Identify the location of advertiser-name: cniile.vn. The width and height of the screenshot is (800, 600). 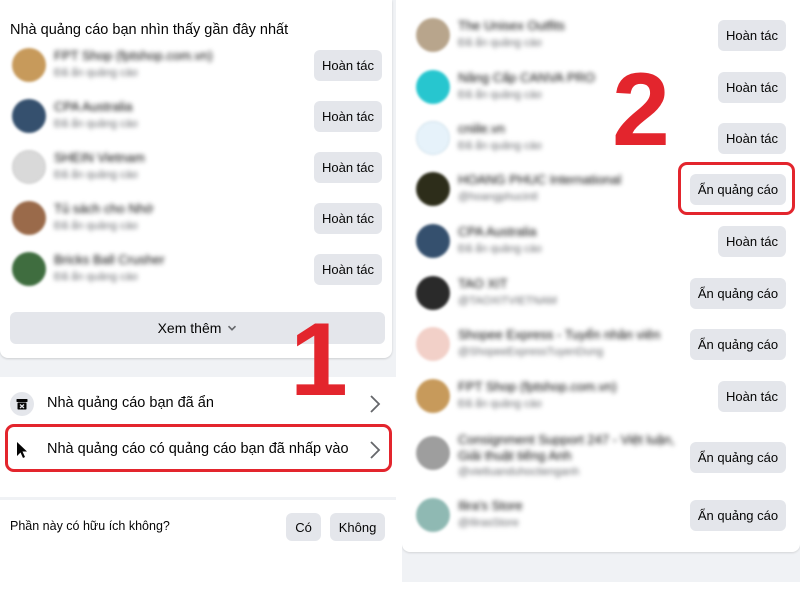
(481, 128).